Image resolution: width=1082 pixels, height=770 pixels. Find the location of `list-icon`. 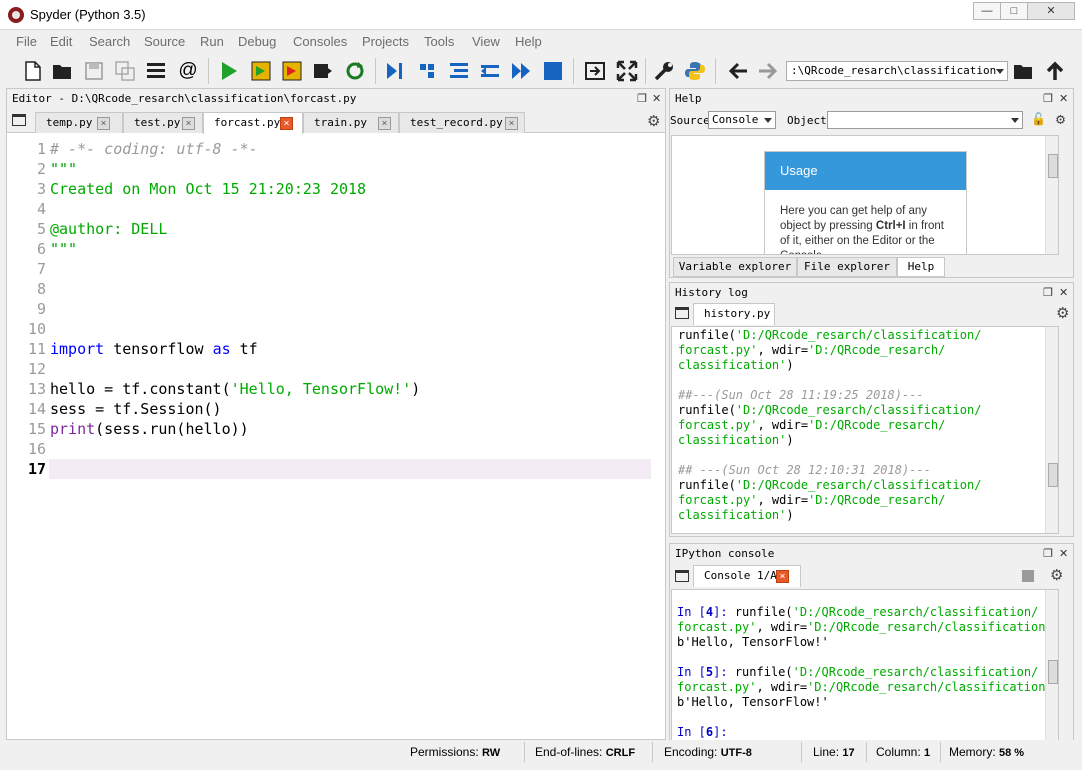

list-icon is located at coordinates (156, 71).